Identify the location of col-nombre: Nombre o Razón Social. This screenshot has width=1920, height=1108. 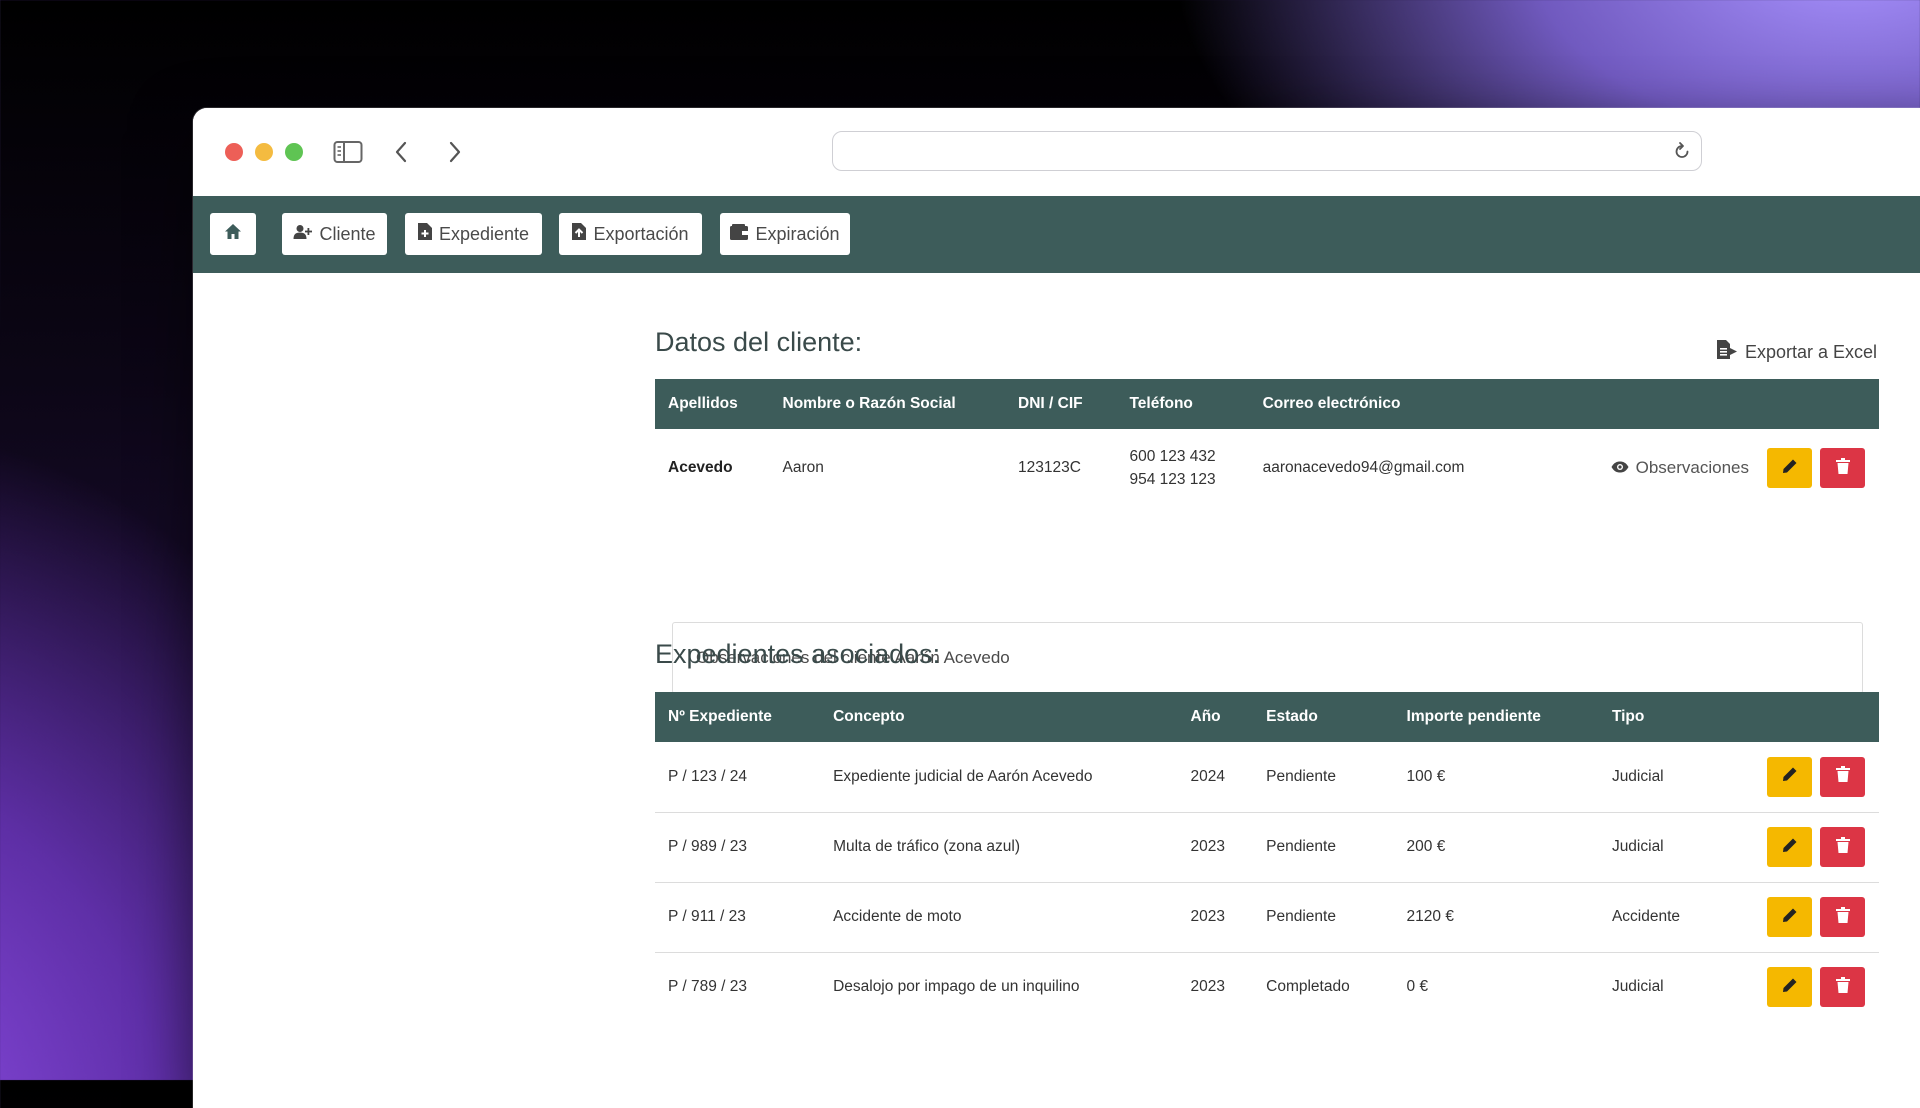
(887, 404).